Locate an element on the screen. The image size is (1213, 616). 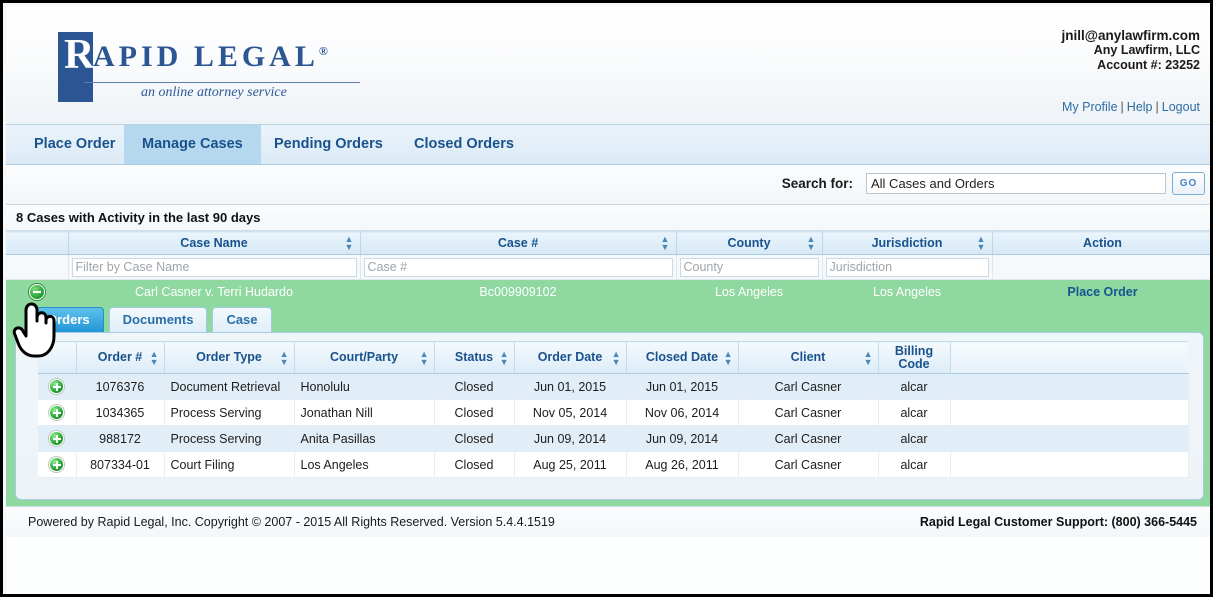
order-type-cell: Document Retrieval is located at coordinates (229, 386).